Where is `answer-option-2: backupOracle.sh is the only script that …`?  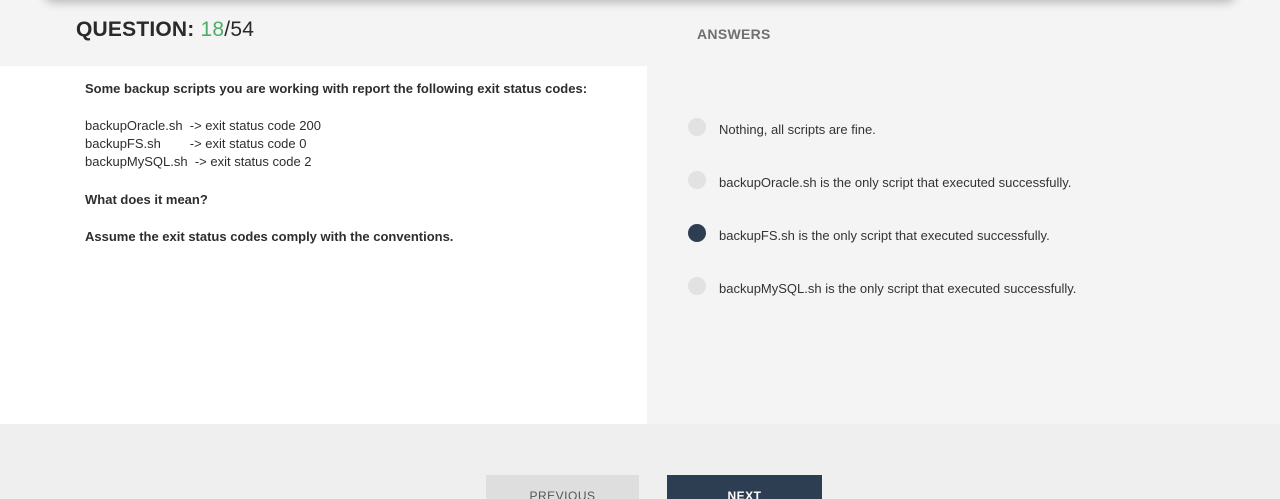
answer-option-2: backupOracle.sh is the only script that … is located at coordinates (968, 183).